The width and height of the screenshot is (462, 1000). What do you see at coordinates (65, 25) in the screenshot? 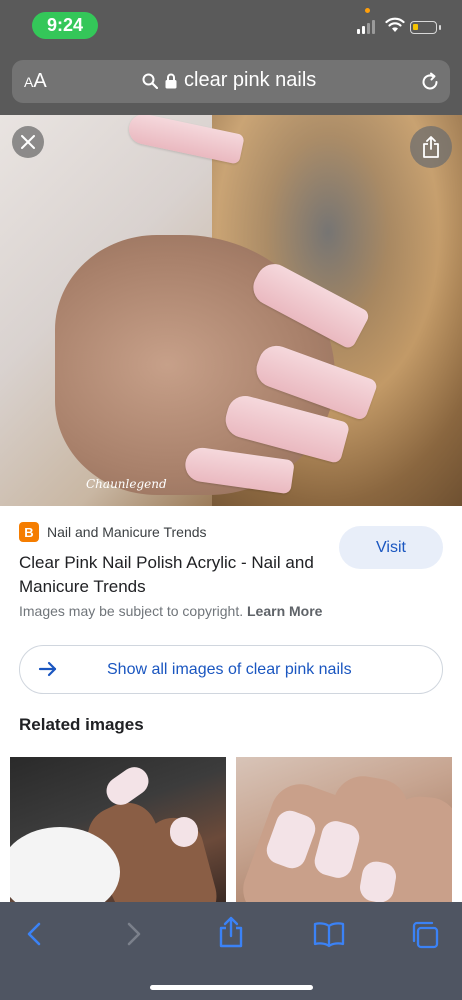
I see `status-time: 9:24` at bounding box center [65, 25].